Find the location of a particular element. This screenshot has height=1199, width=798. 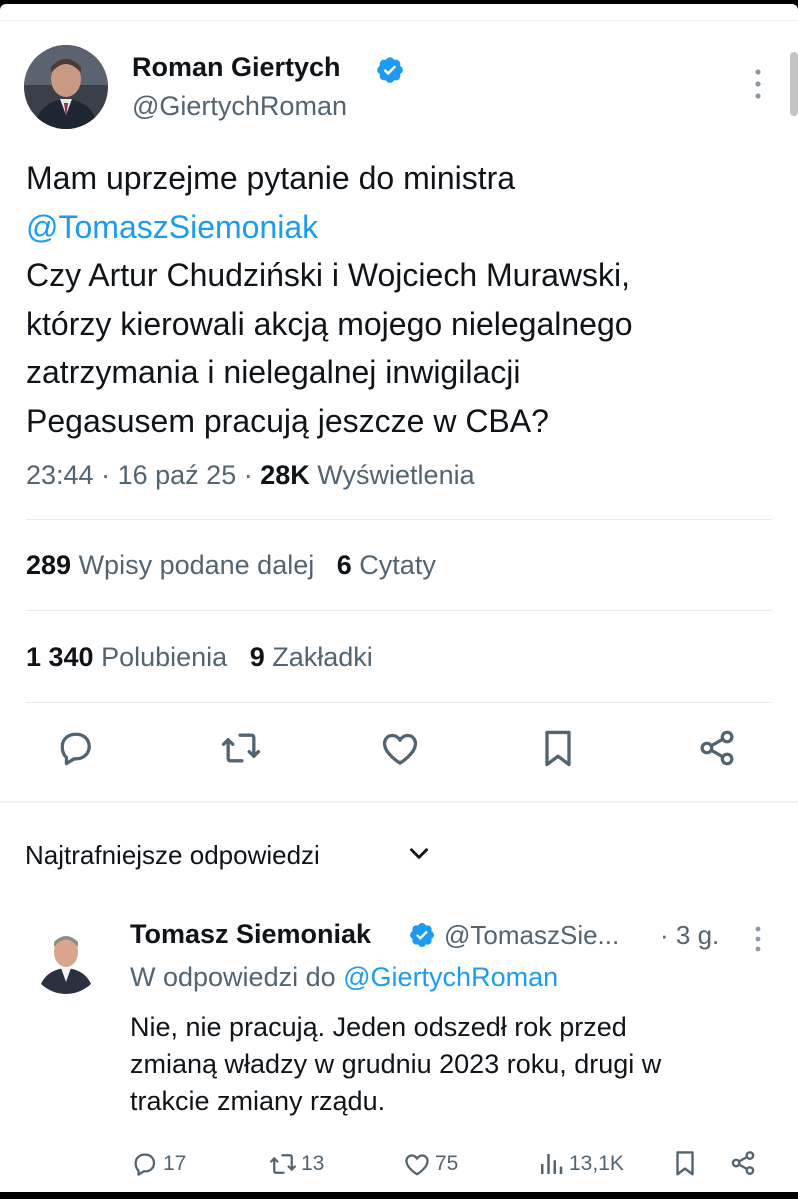

reply-reply-button: 17 is located at coordinates (158, 1164).